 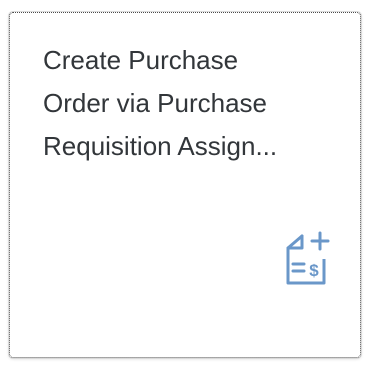 I want to click on tile-title-line-2: Order via Purchase, so click(x=155, y=103).